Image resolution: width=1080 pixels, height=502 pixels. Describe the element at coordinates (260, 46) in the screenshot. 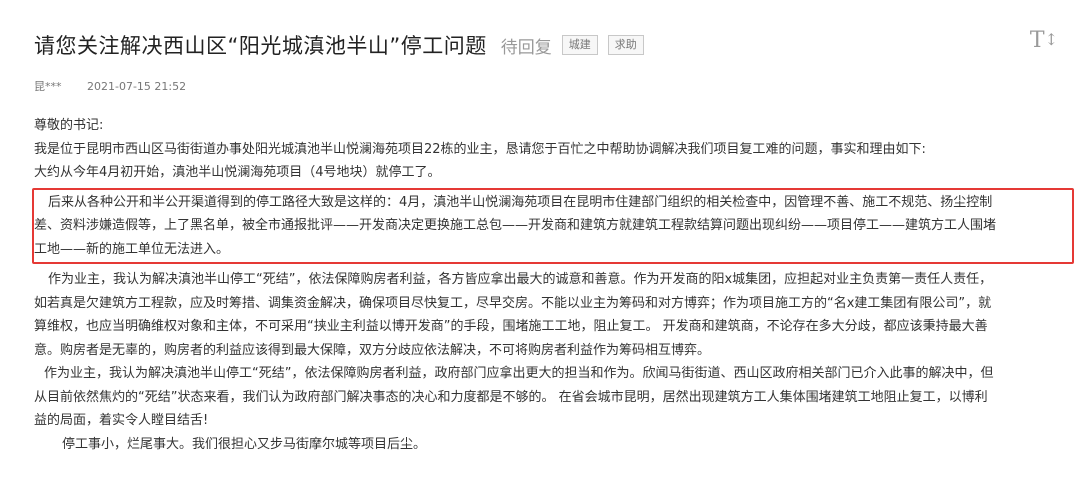

I see `post-title: 请您关注解决西山区“阳光城滇池半山”停工问题` at that location.